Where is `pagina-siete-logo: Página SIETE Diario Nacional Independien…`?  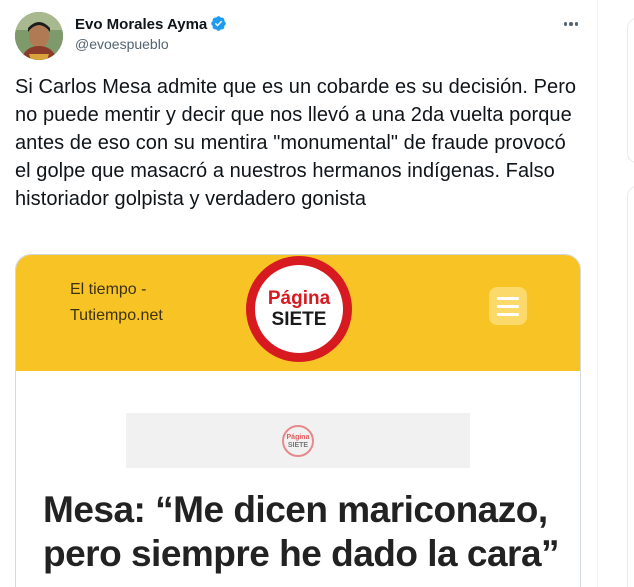
pagina-siete-logo: Página SIETE Diario Nacional Independien… is located at coordinates (299, 309).